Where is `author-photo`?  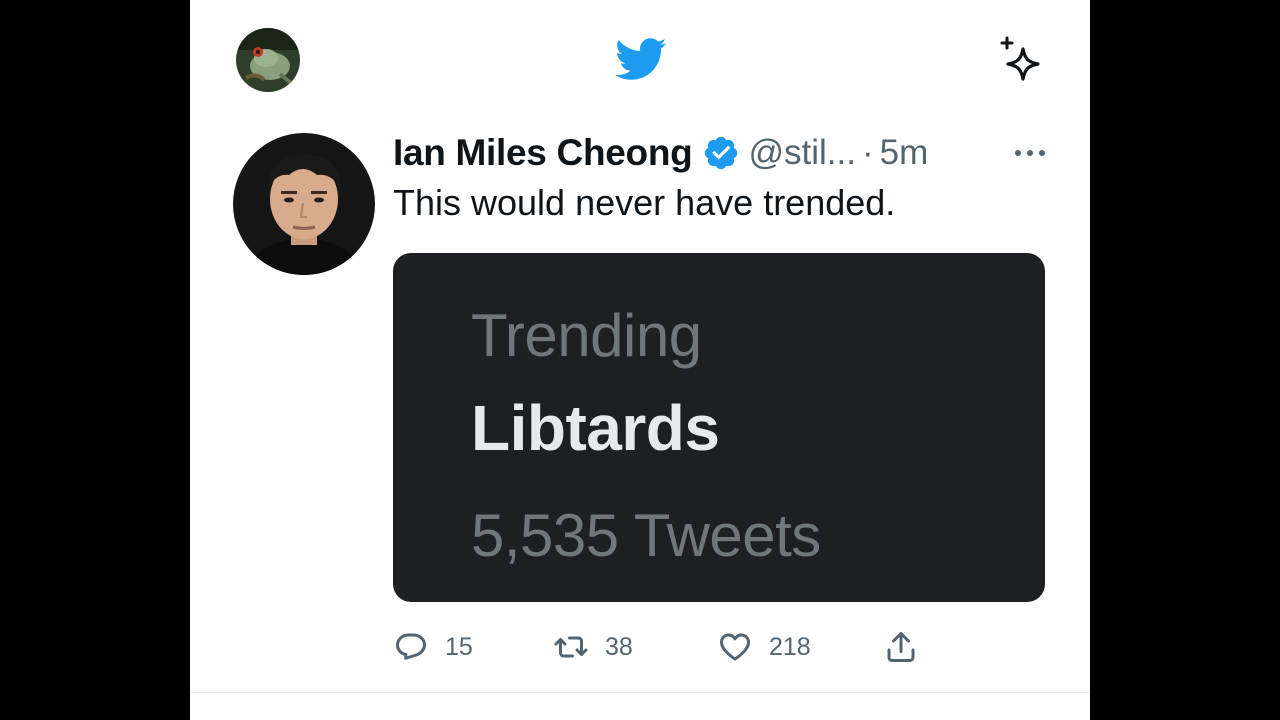
author-photo is located at coordinates (304, 204).